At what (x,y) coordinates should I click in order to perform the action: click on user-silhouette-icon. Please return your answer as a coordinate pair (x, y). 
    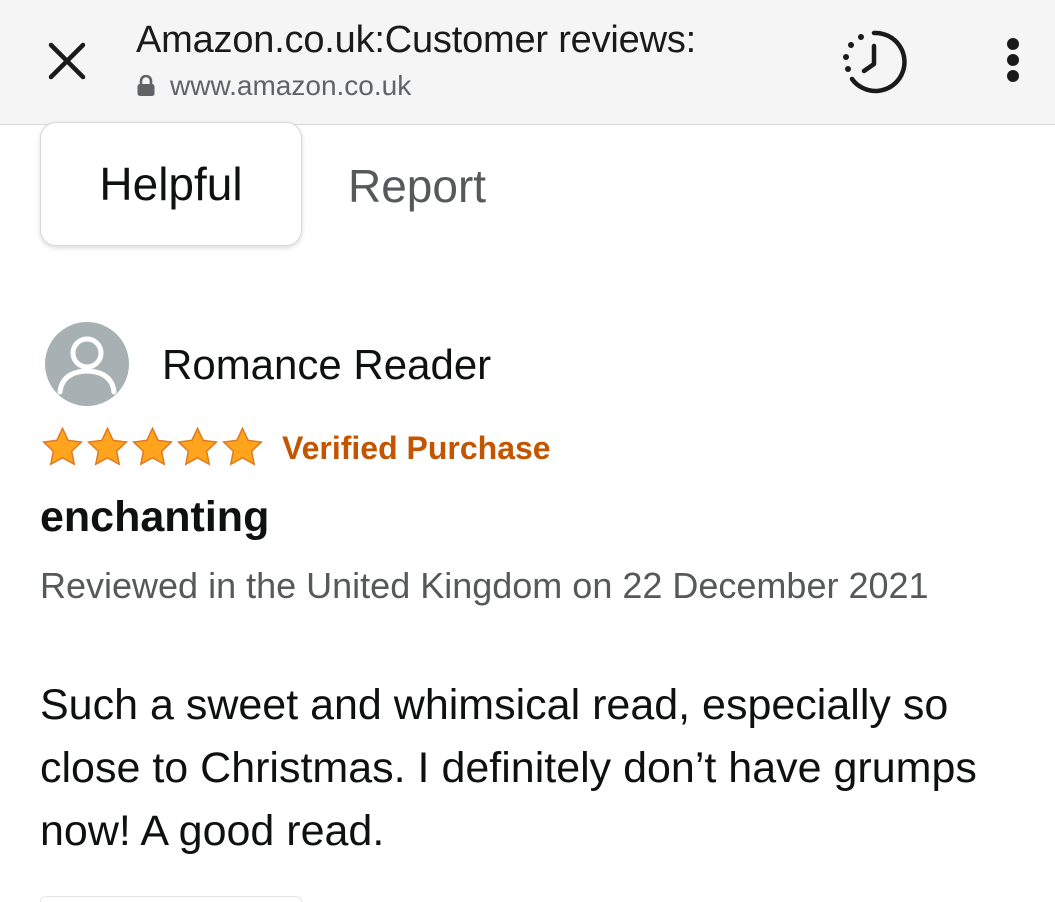
    Looking at the image, I should click on (87, 365).